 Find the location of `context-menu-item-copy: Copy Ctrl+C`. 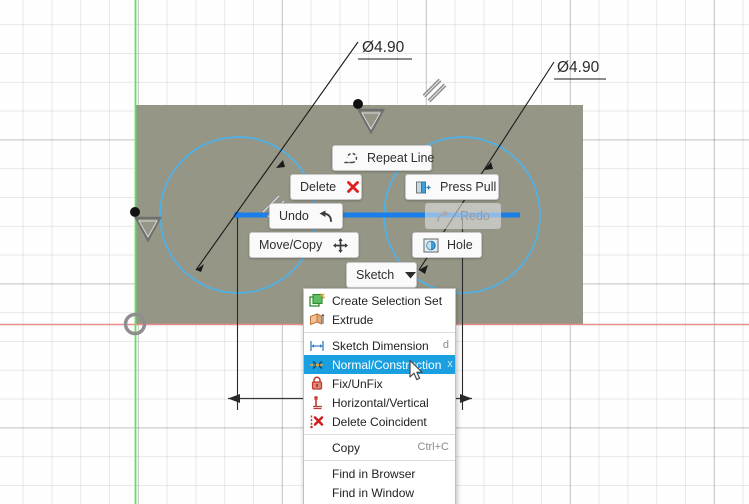

context-menu-item-copy: Copy Ctrl+C is located at coordinates (379, 447).